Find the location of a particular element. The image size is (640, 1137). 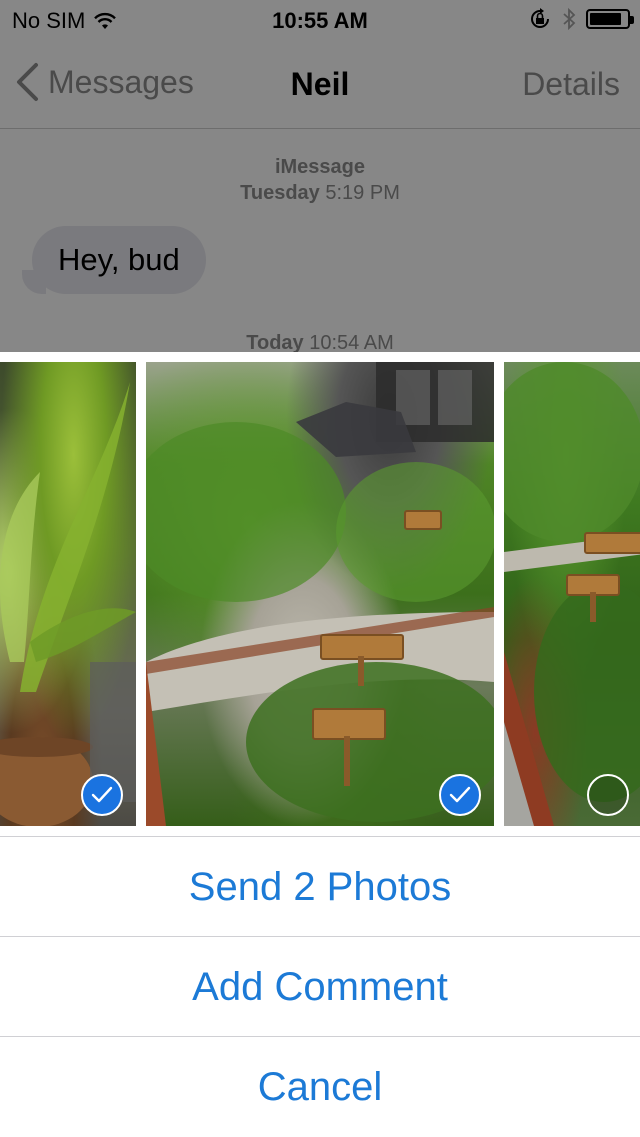

nav-bar: Messages Neil Details is located at coordinates (320, 84).